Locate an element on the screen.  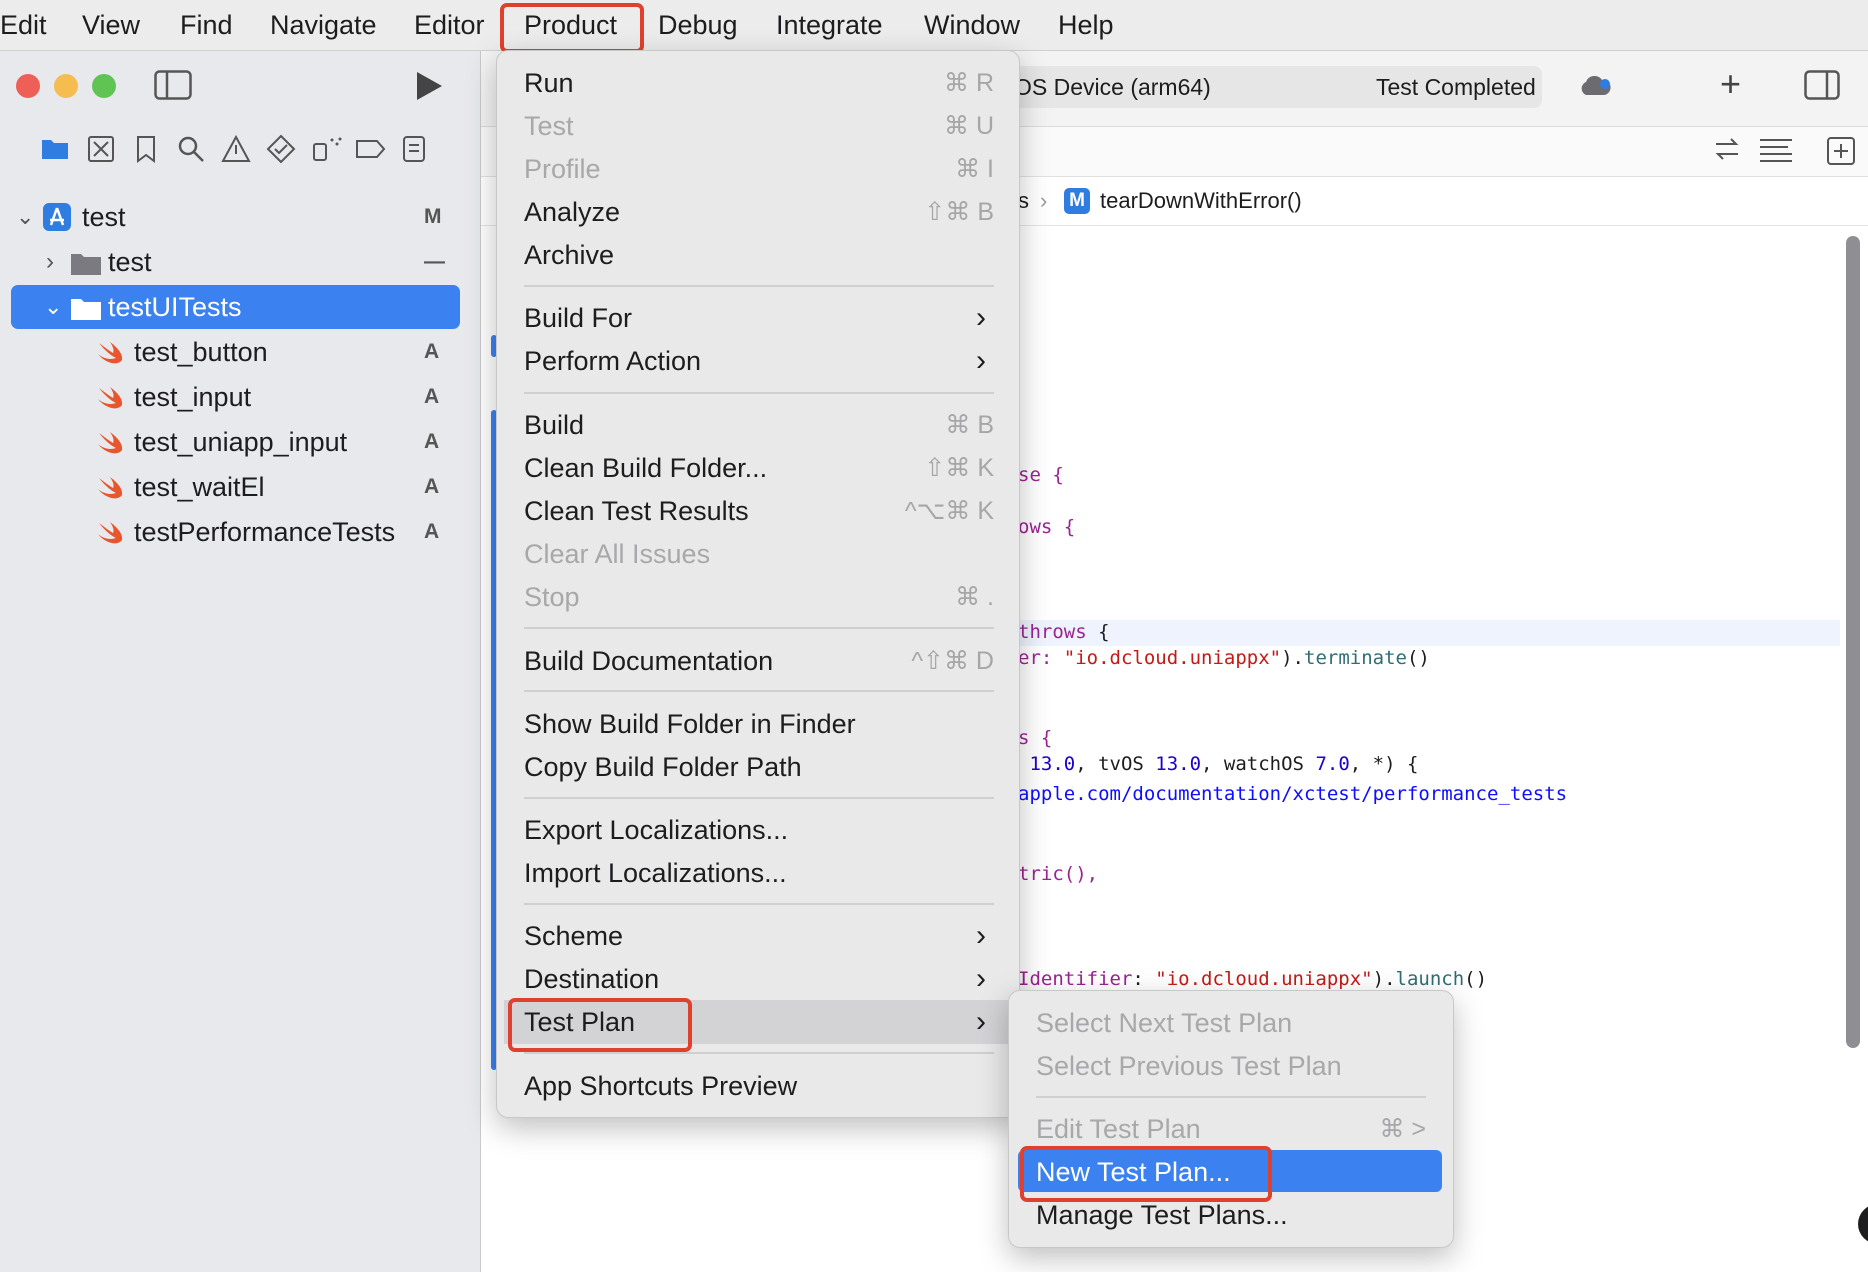
code-text: , tvOS is located at coordinates (1115, 764).